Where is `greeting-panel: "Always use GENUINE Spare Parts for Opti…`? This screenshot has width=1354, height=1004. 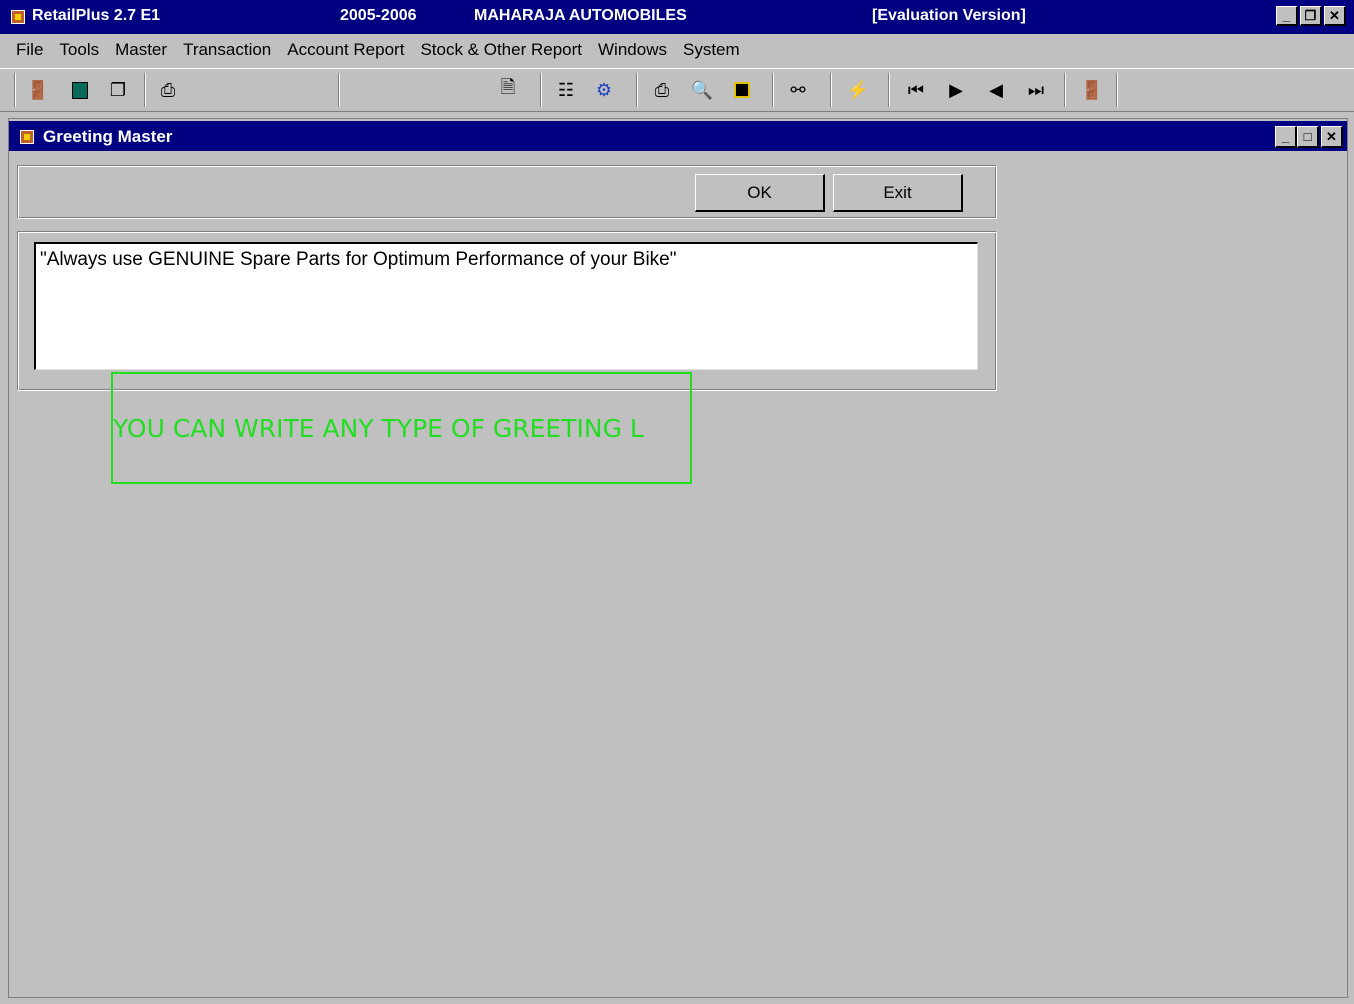 greeting-panel: "Always use GENUINE Spare Parts for Opti… is located at coordinates (507, 311).